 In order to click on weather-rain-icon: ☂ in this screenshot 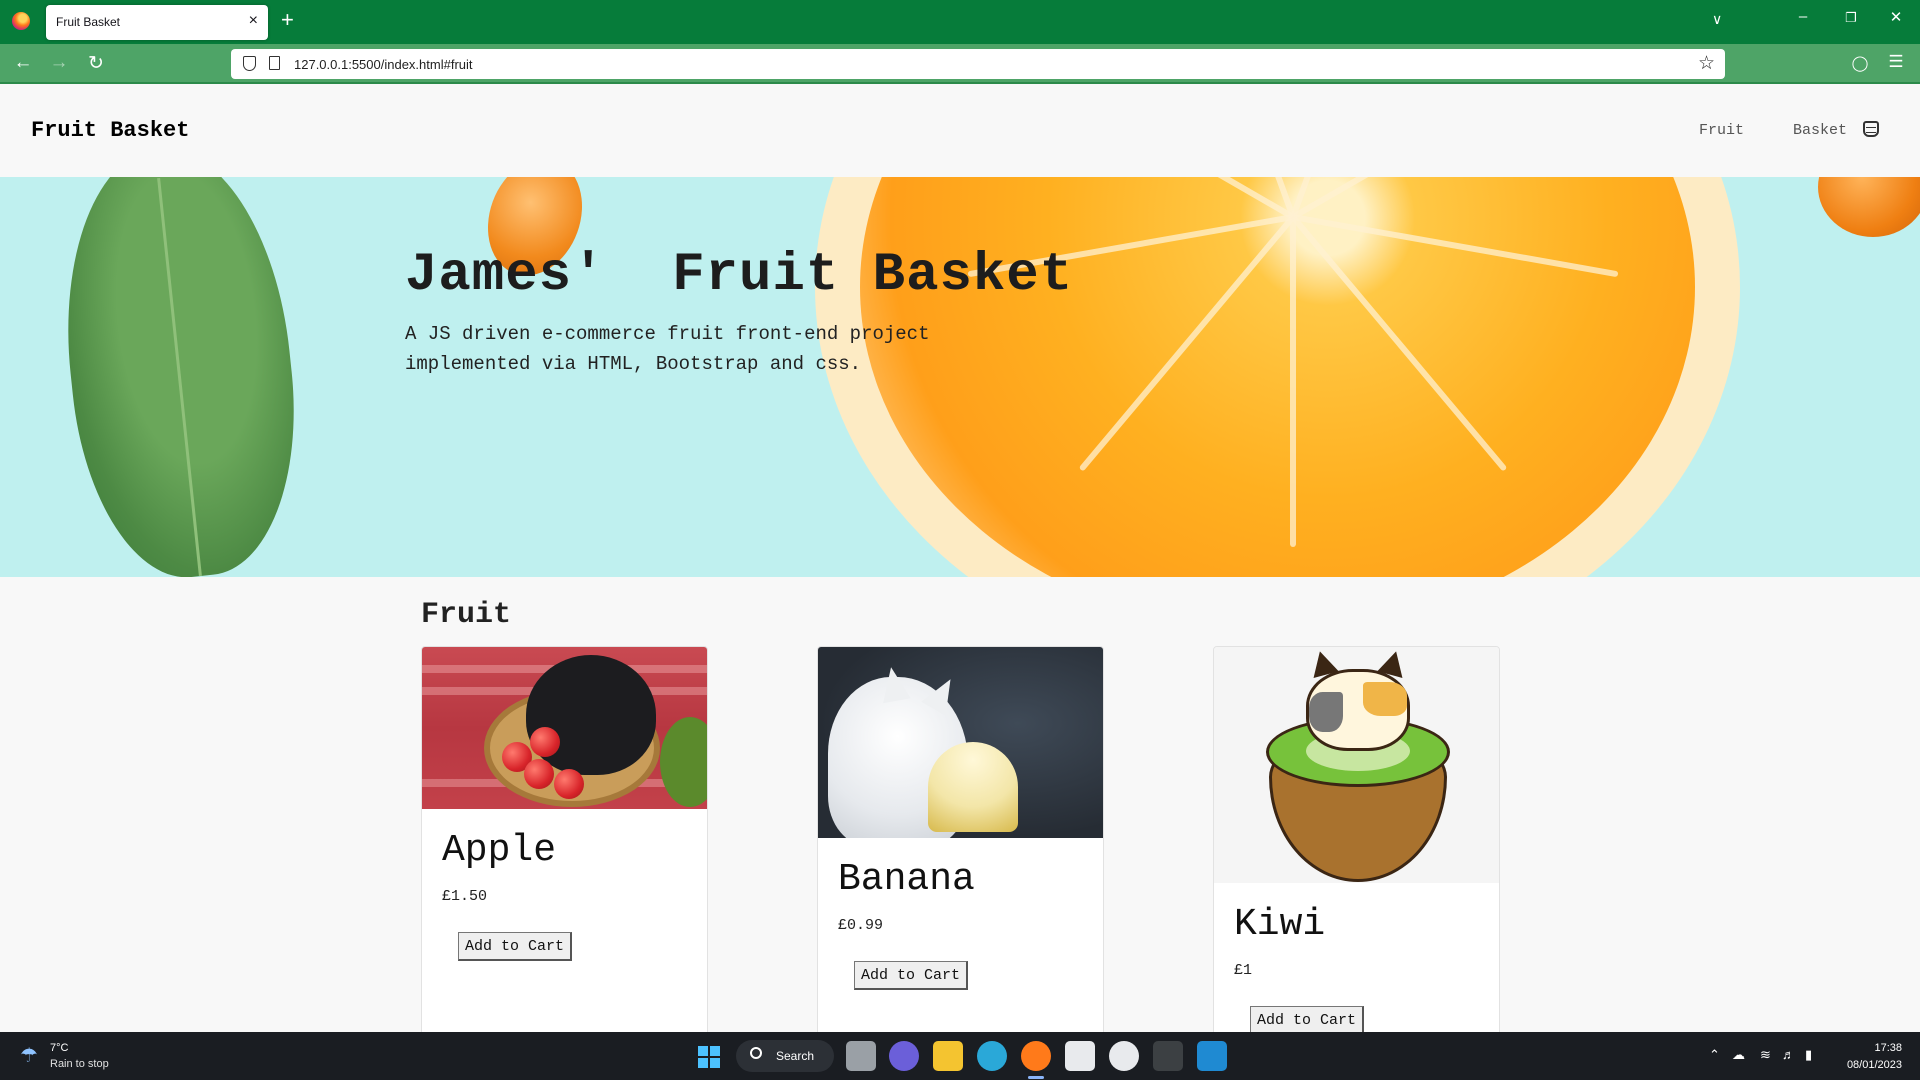, I will do `click(29, 1055)`.